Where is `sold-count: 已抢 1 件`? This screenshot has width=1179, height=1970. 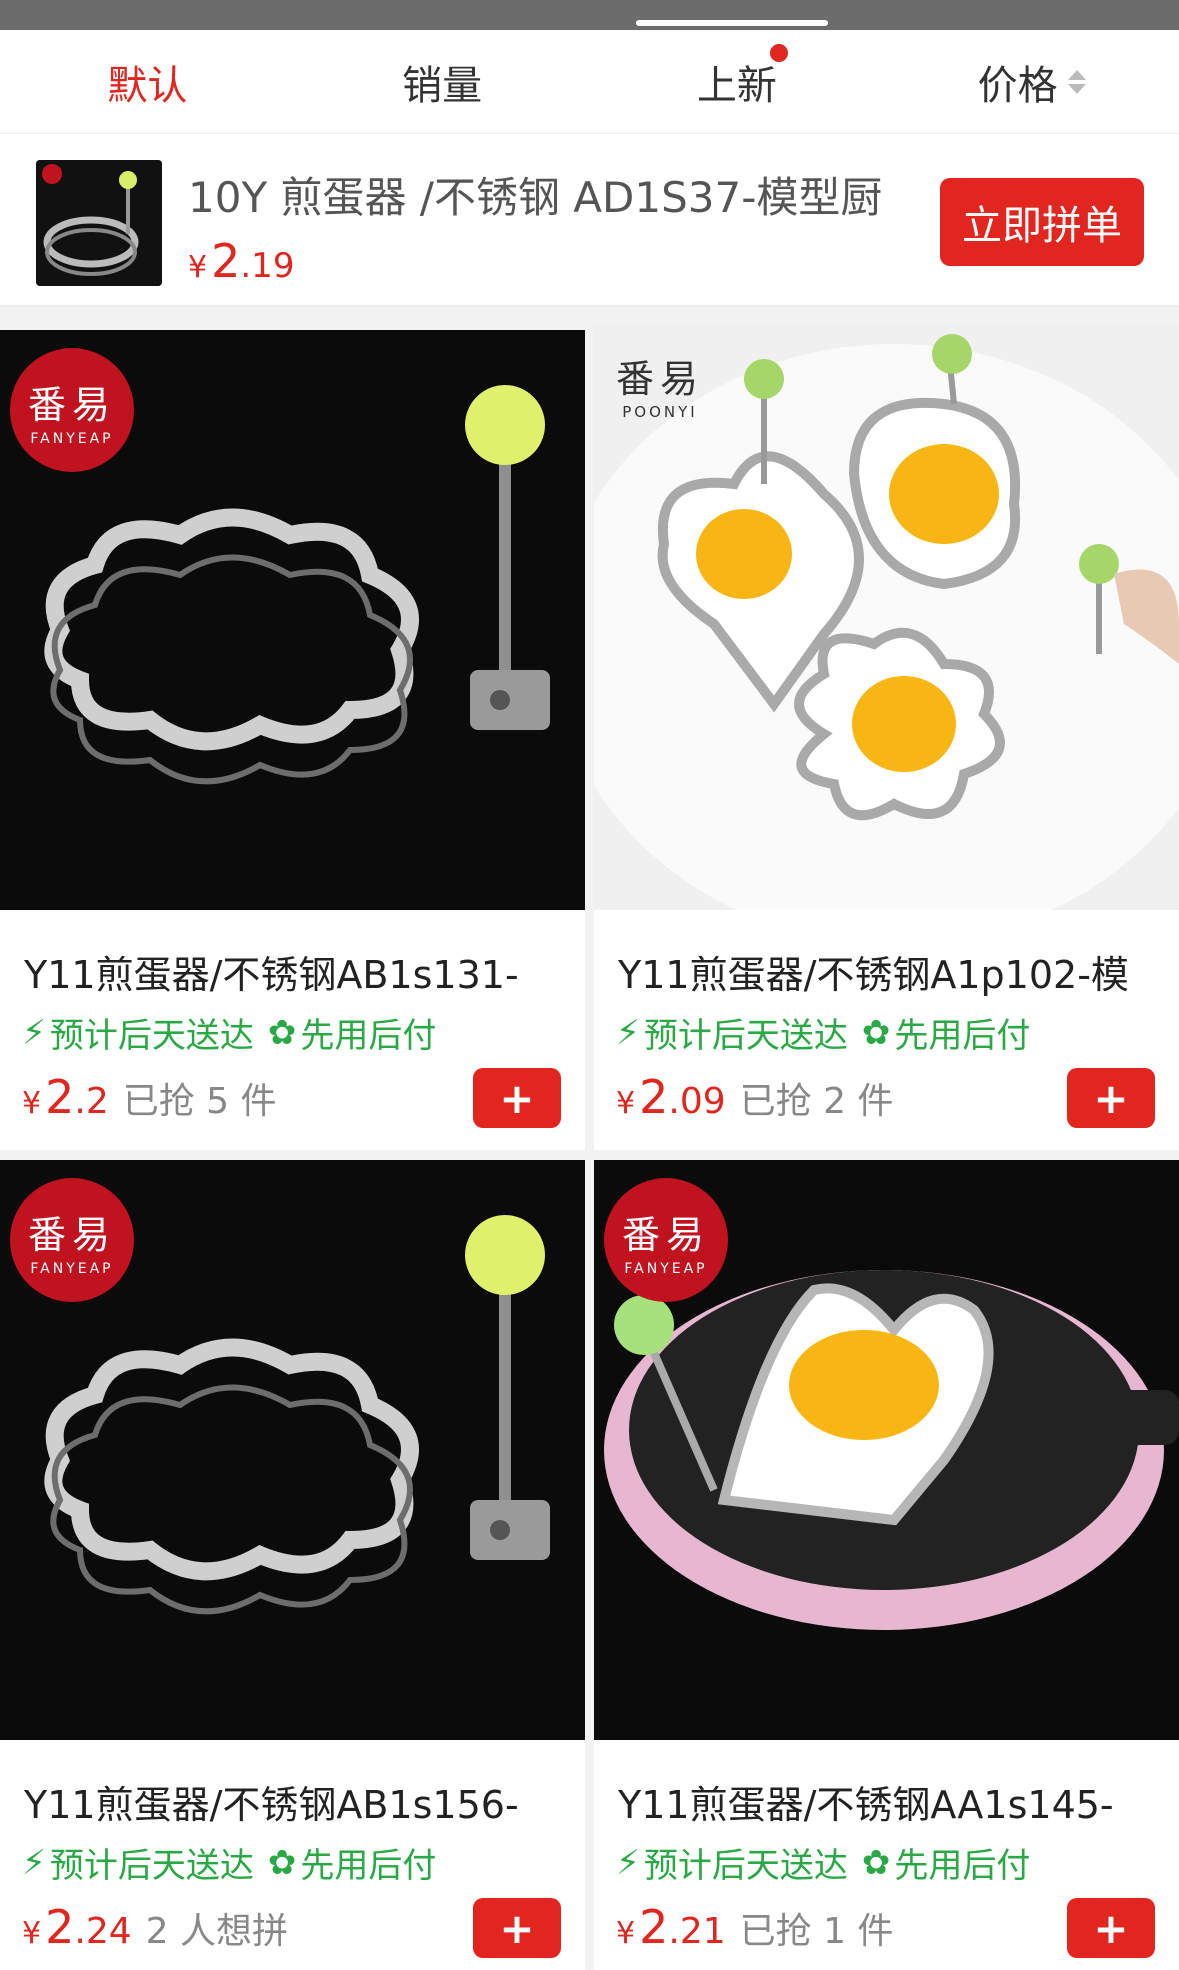 sold-count: 已抢 1 件 is located at coordinates (816, 1931).